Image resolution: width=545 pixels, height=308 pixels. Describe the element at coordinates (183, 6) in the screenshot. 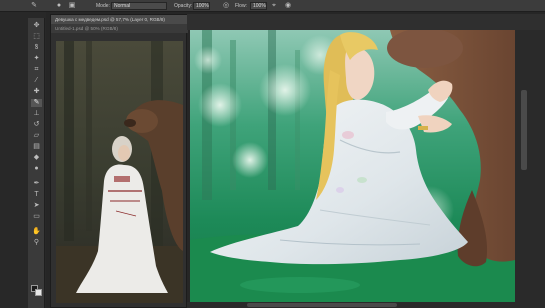

I see `opacity-label: Opacity:` at that location.